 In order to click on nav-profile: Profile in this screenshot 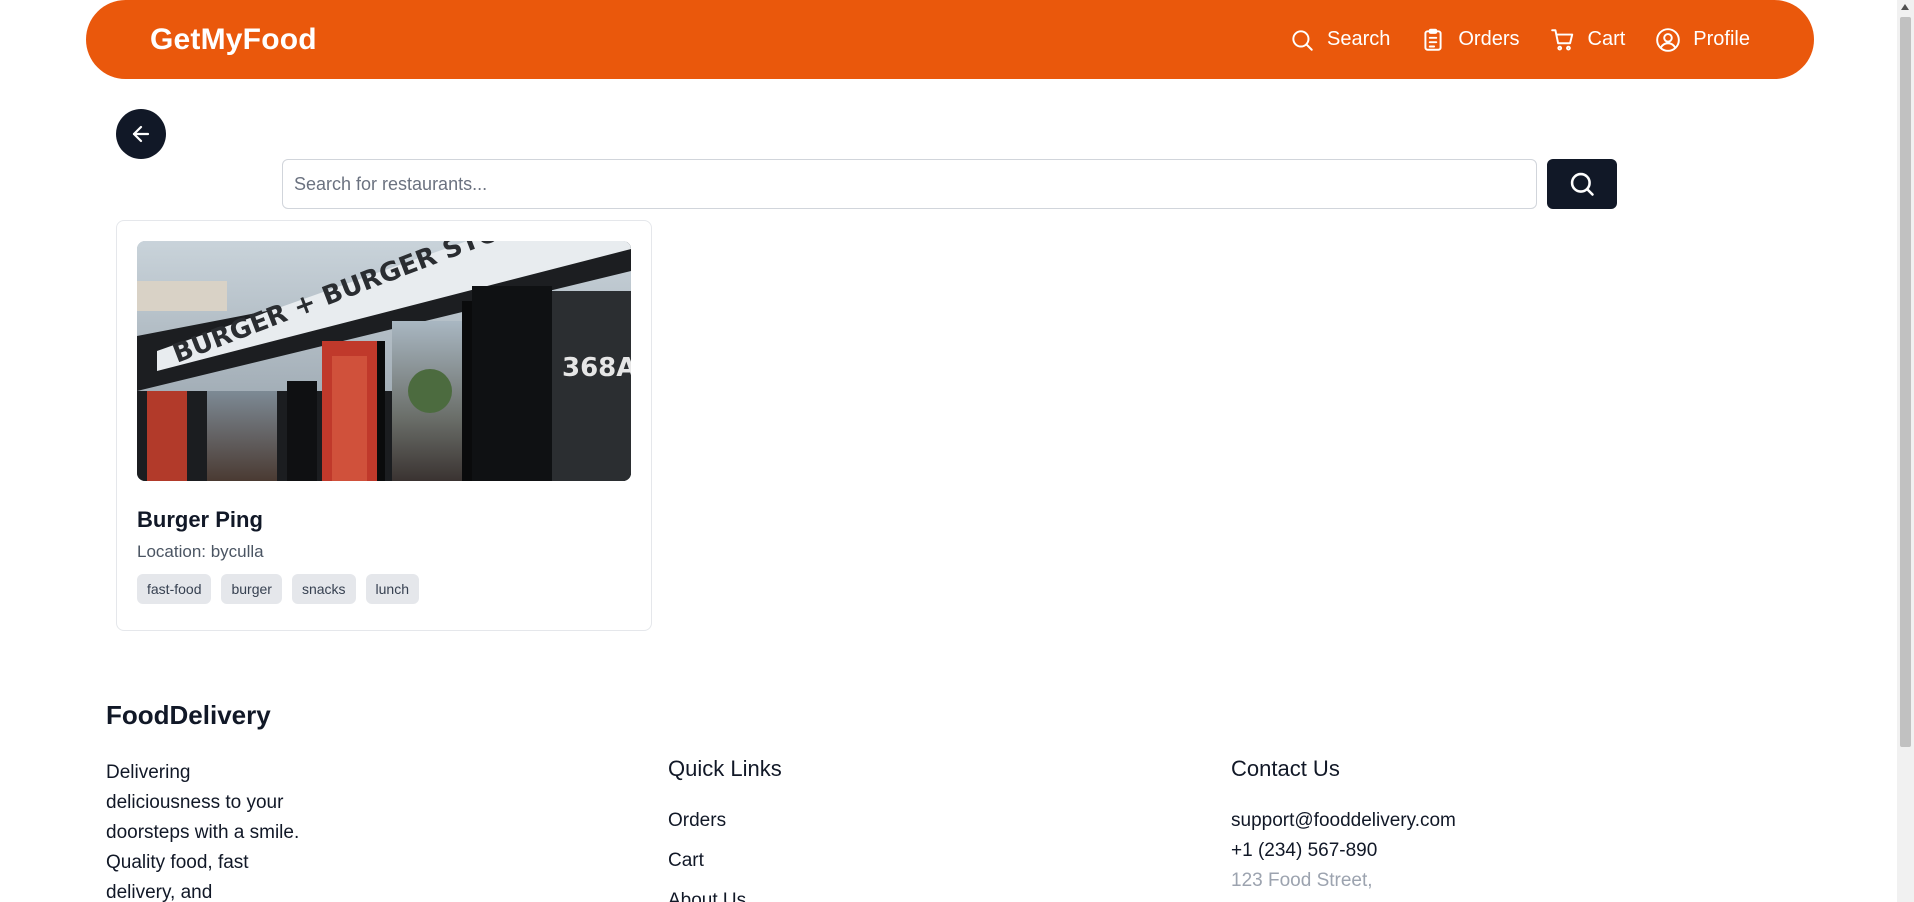, I will do `click(1702, 40)`.